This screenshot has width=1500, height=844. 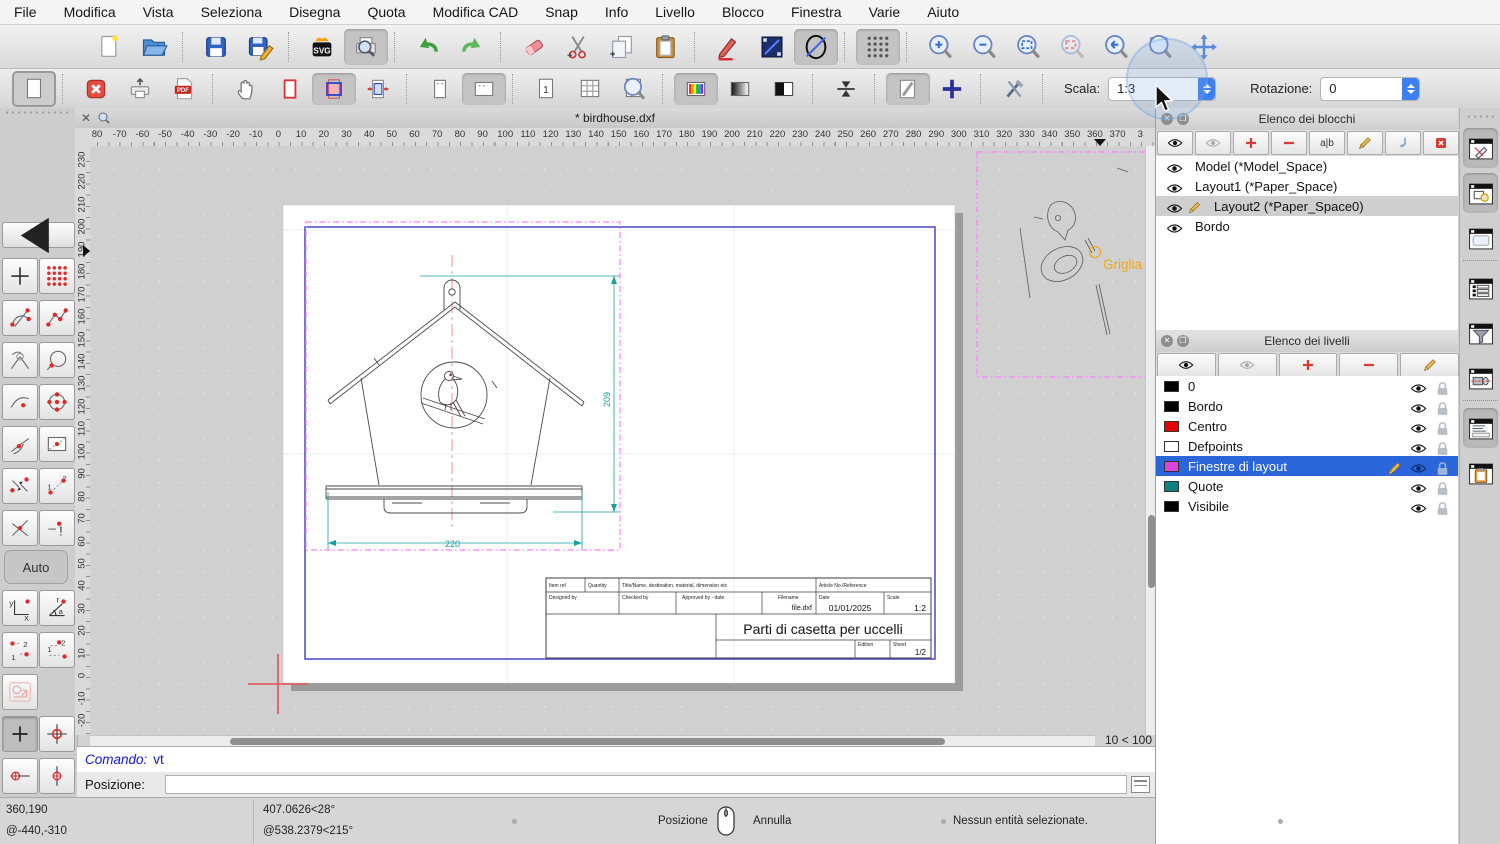 What do you see at coordinates (696, 88) in the screenshot?
I see `full-color-button` at bounding box center [696, 88].